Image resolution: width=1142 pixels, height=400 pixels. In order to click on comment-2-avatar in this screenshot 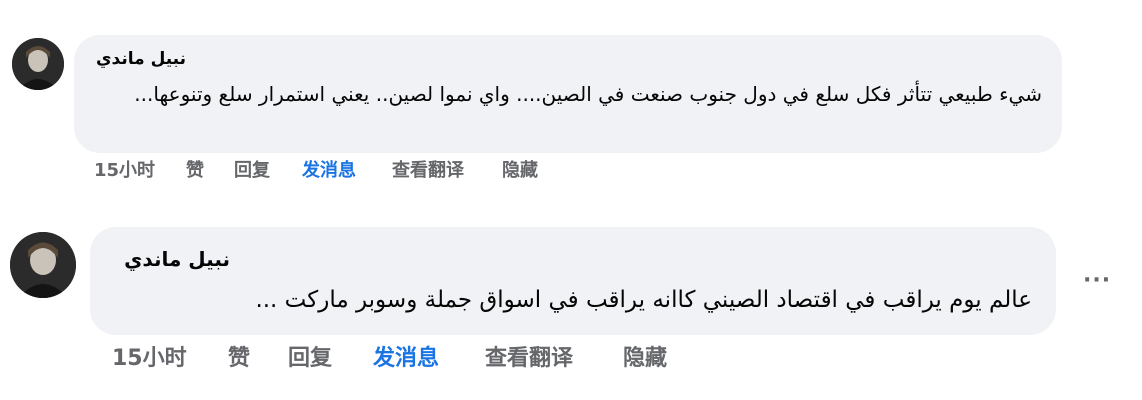, I will do `click(43, 265)`.